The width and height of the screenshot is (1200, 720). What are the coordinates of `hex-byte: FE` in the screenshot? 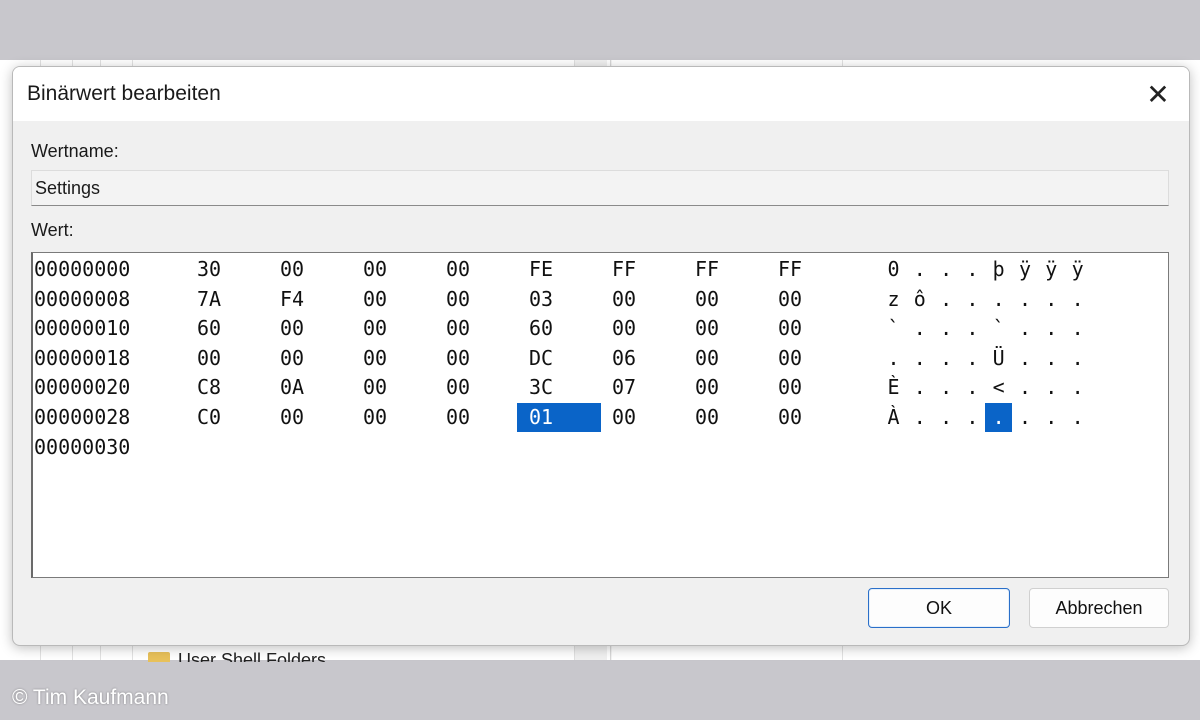 It's located at (559, 269).